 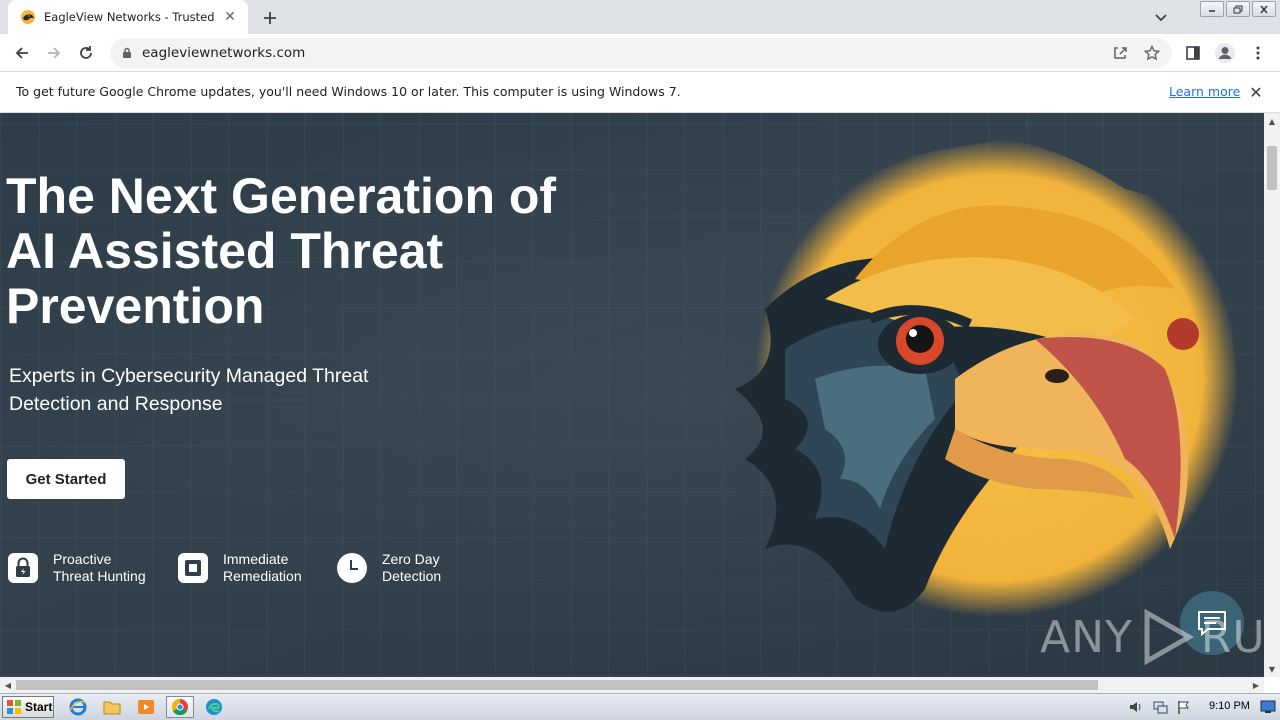 I want to click on bookmark-button, so click(x=1152, y=53).